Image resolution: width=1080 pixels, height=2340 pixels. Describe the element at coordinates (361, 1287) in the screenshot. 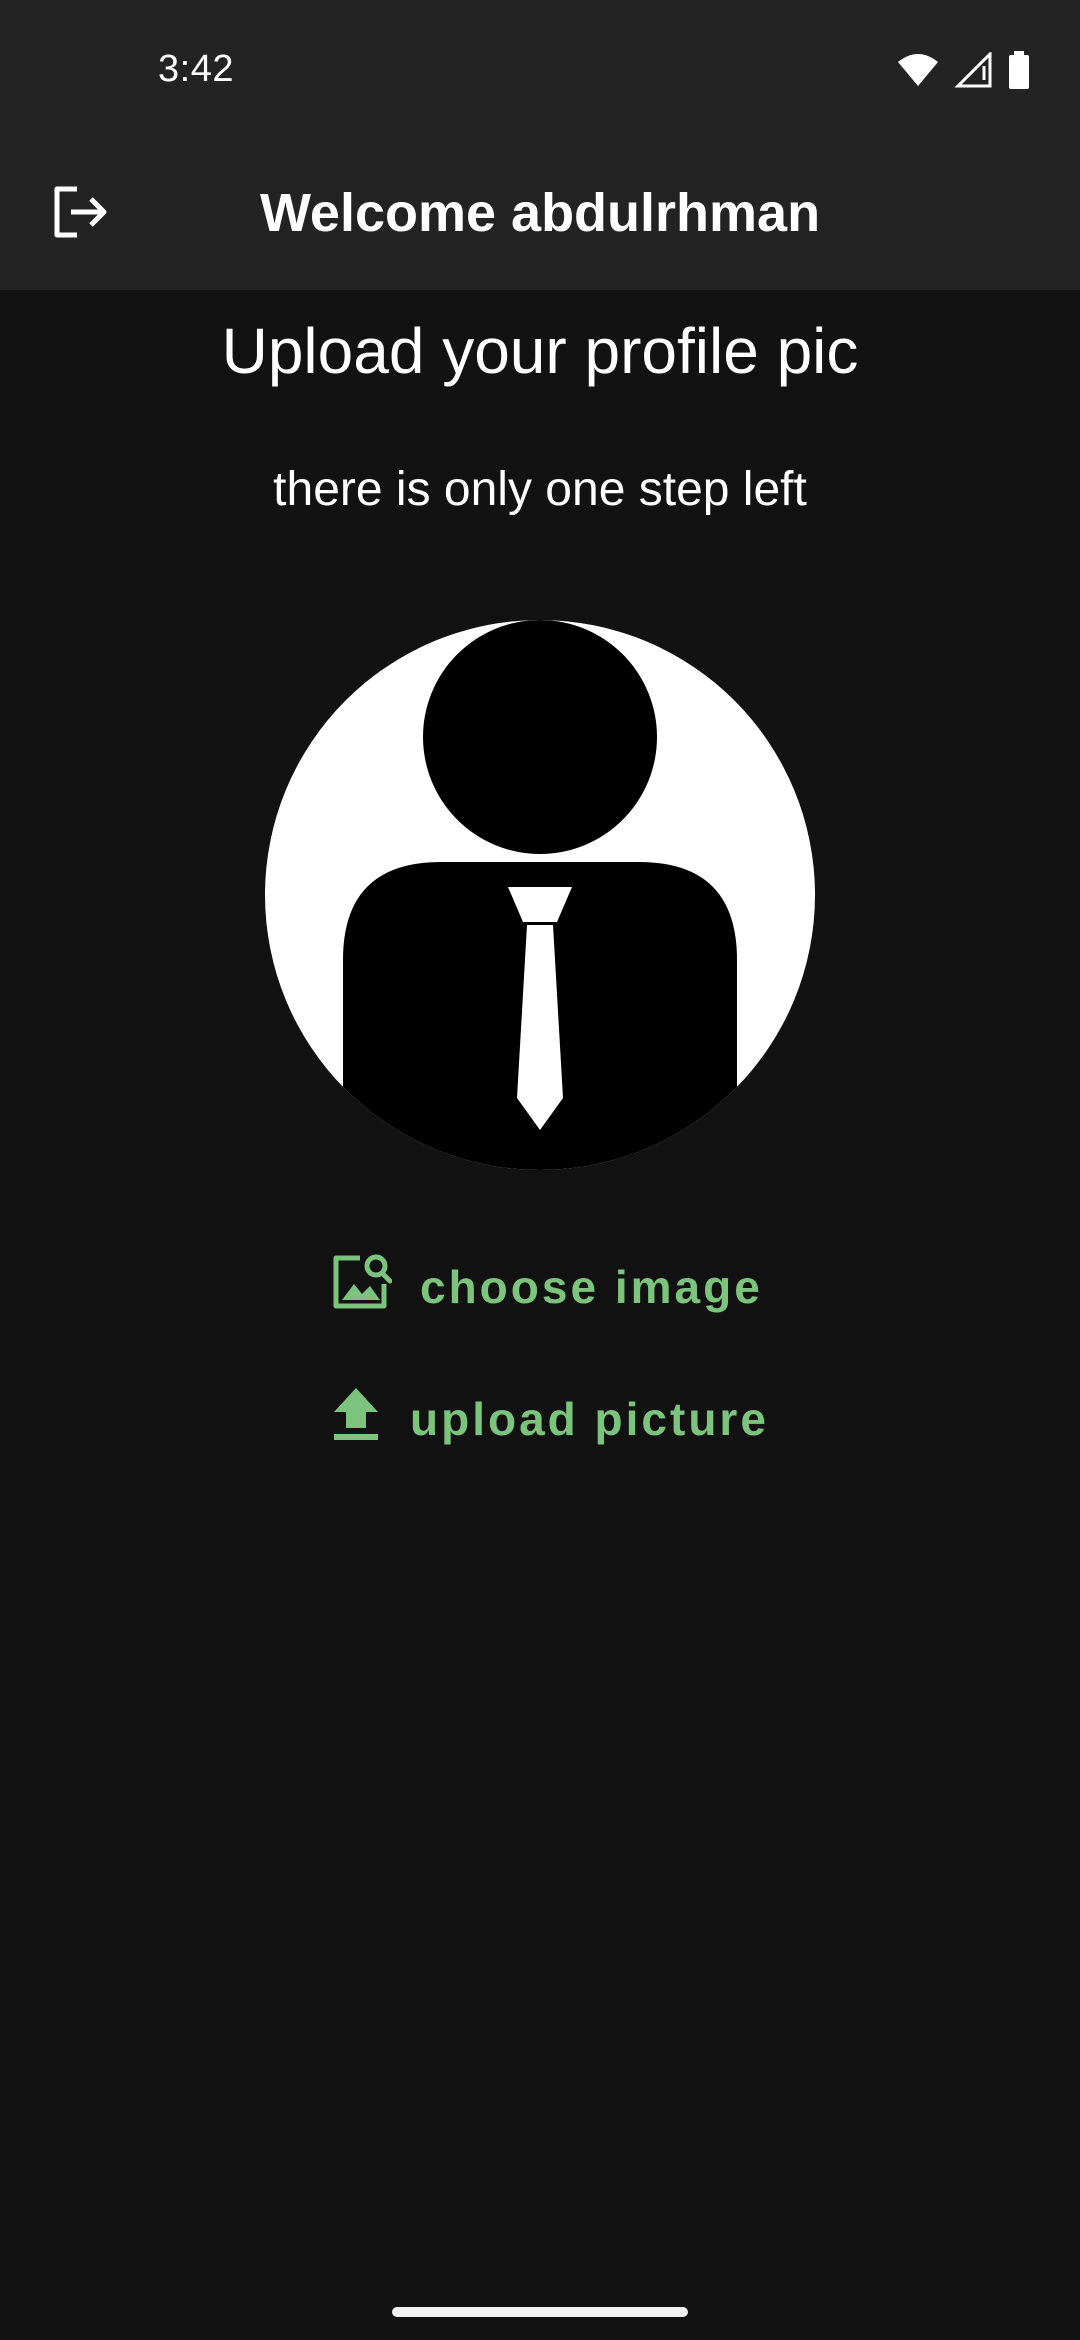

I see `image-search-icon` at that location.